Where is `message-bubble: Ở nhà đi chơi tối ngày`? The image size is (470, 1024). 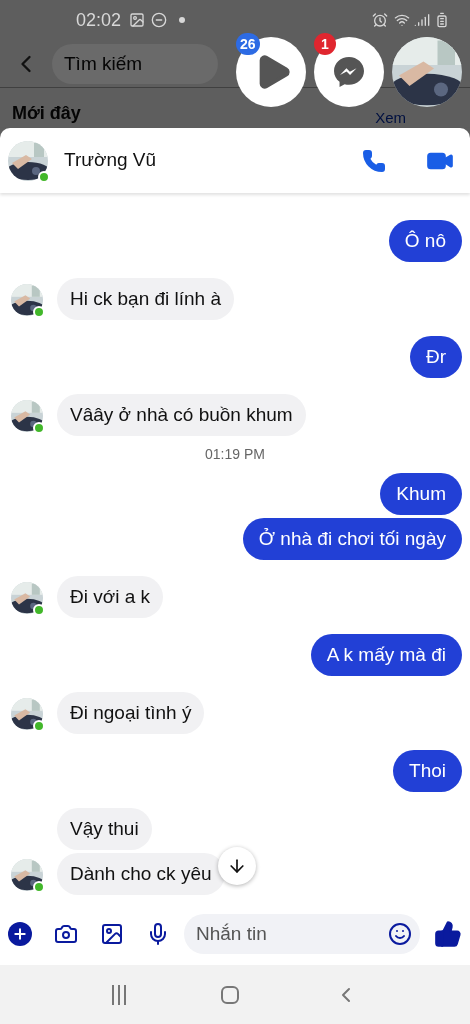 message-bubble: Ở nhà đi chơi tối ngày is located at coordinates (352, 539).